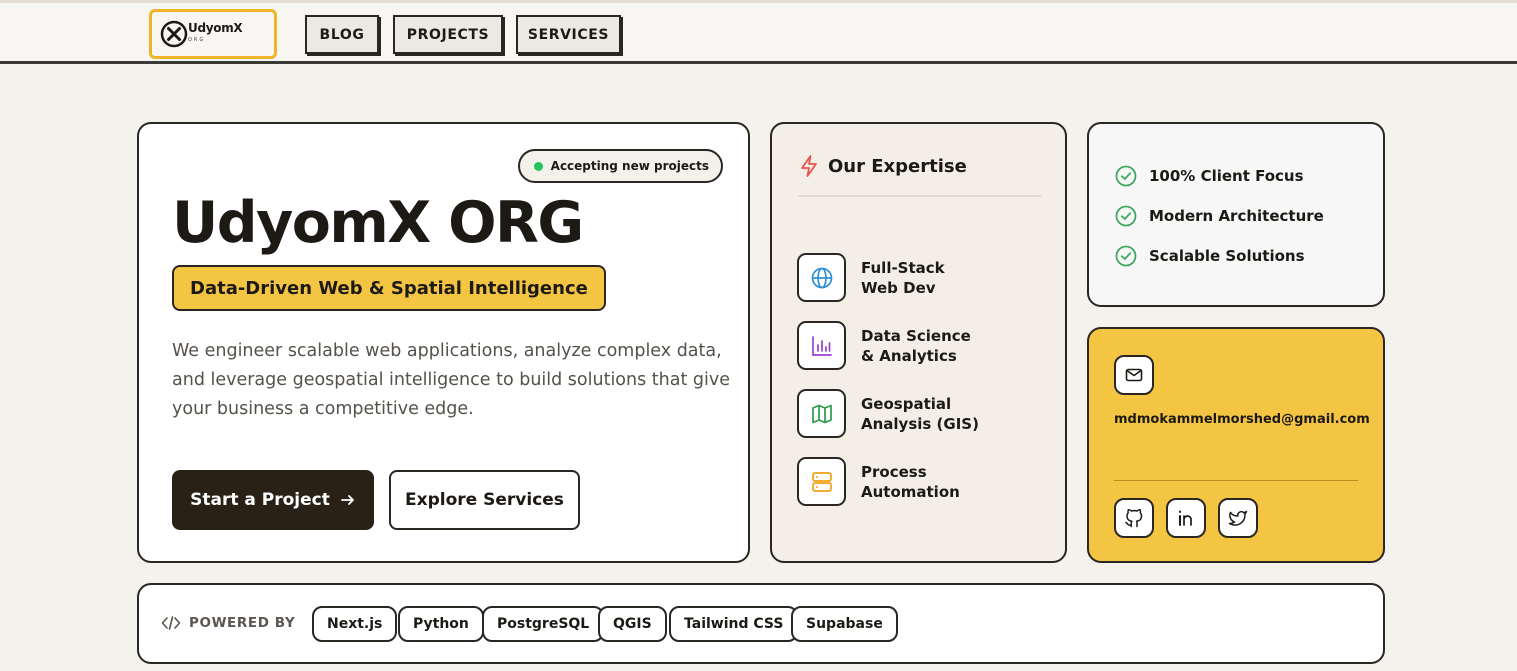 The image size is (1517, 671). What do you see at coordinates (898, 288) in the screenshot?
I see `expertise-label-line2: Web Dev` at bounding box center [898, 288].